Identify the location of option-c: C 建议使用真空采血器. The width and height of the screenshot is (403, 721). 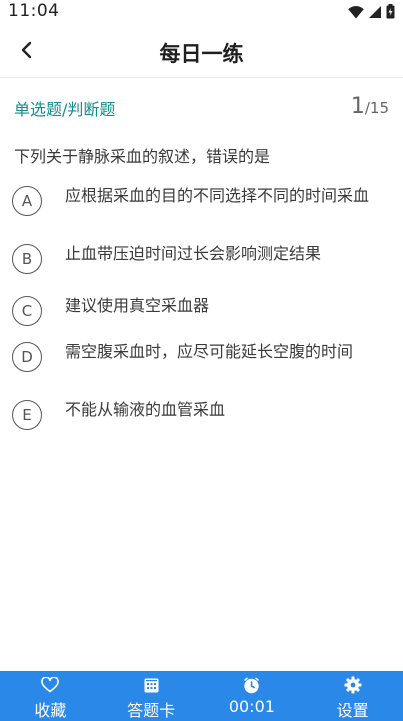
(202, 311).